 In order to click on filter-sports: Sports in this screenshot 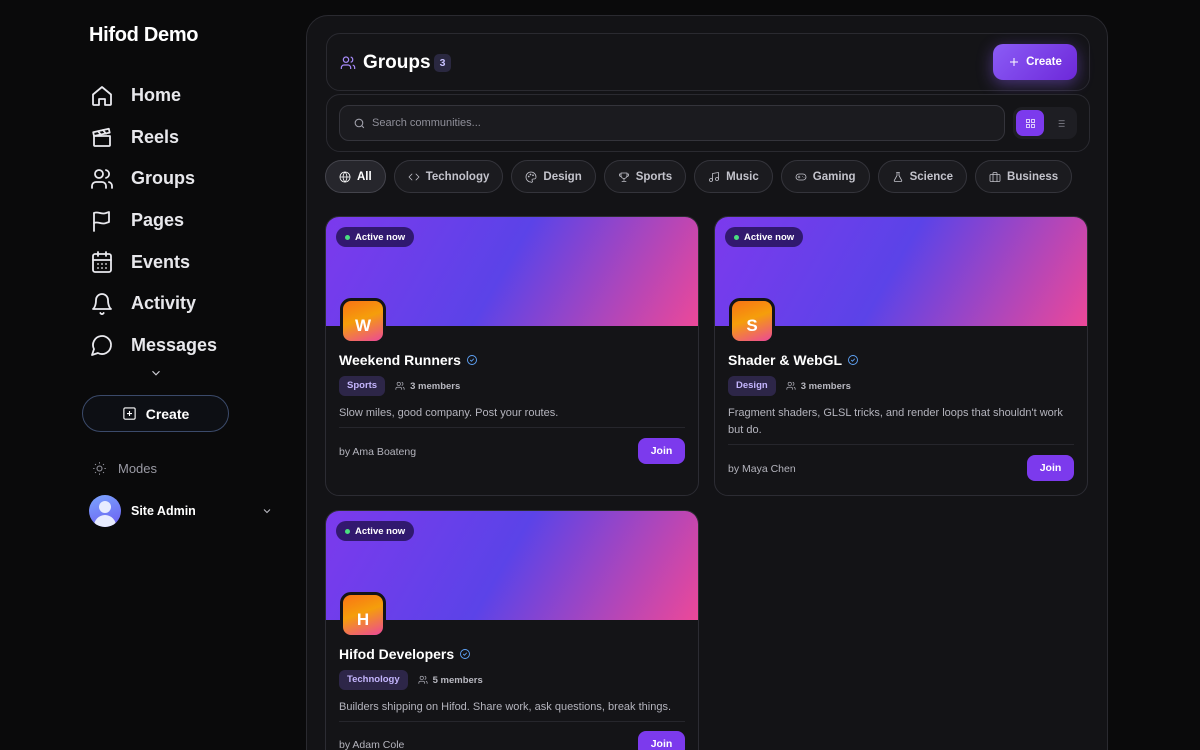, I will do `click(645, 176)`.